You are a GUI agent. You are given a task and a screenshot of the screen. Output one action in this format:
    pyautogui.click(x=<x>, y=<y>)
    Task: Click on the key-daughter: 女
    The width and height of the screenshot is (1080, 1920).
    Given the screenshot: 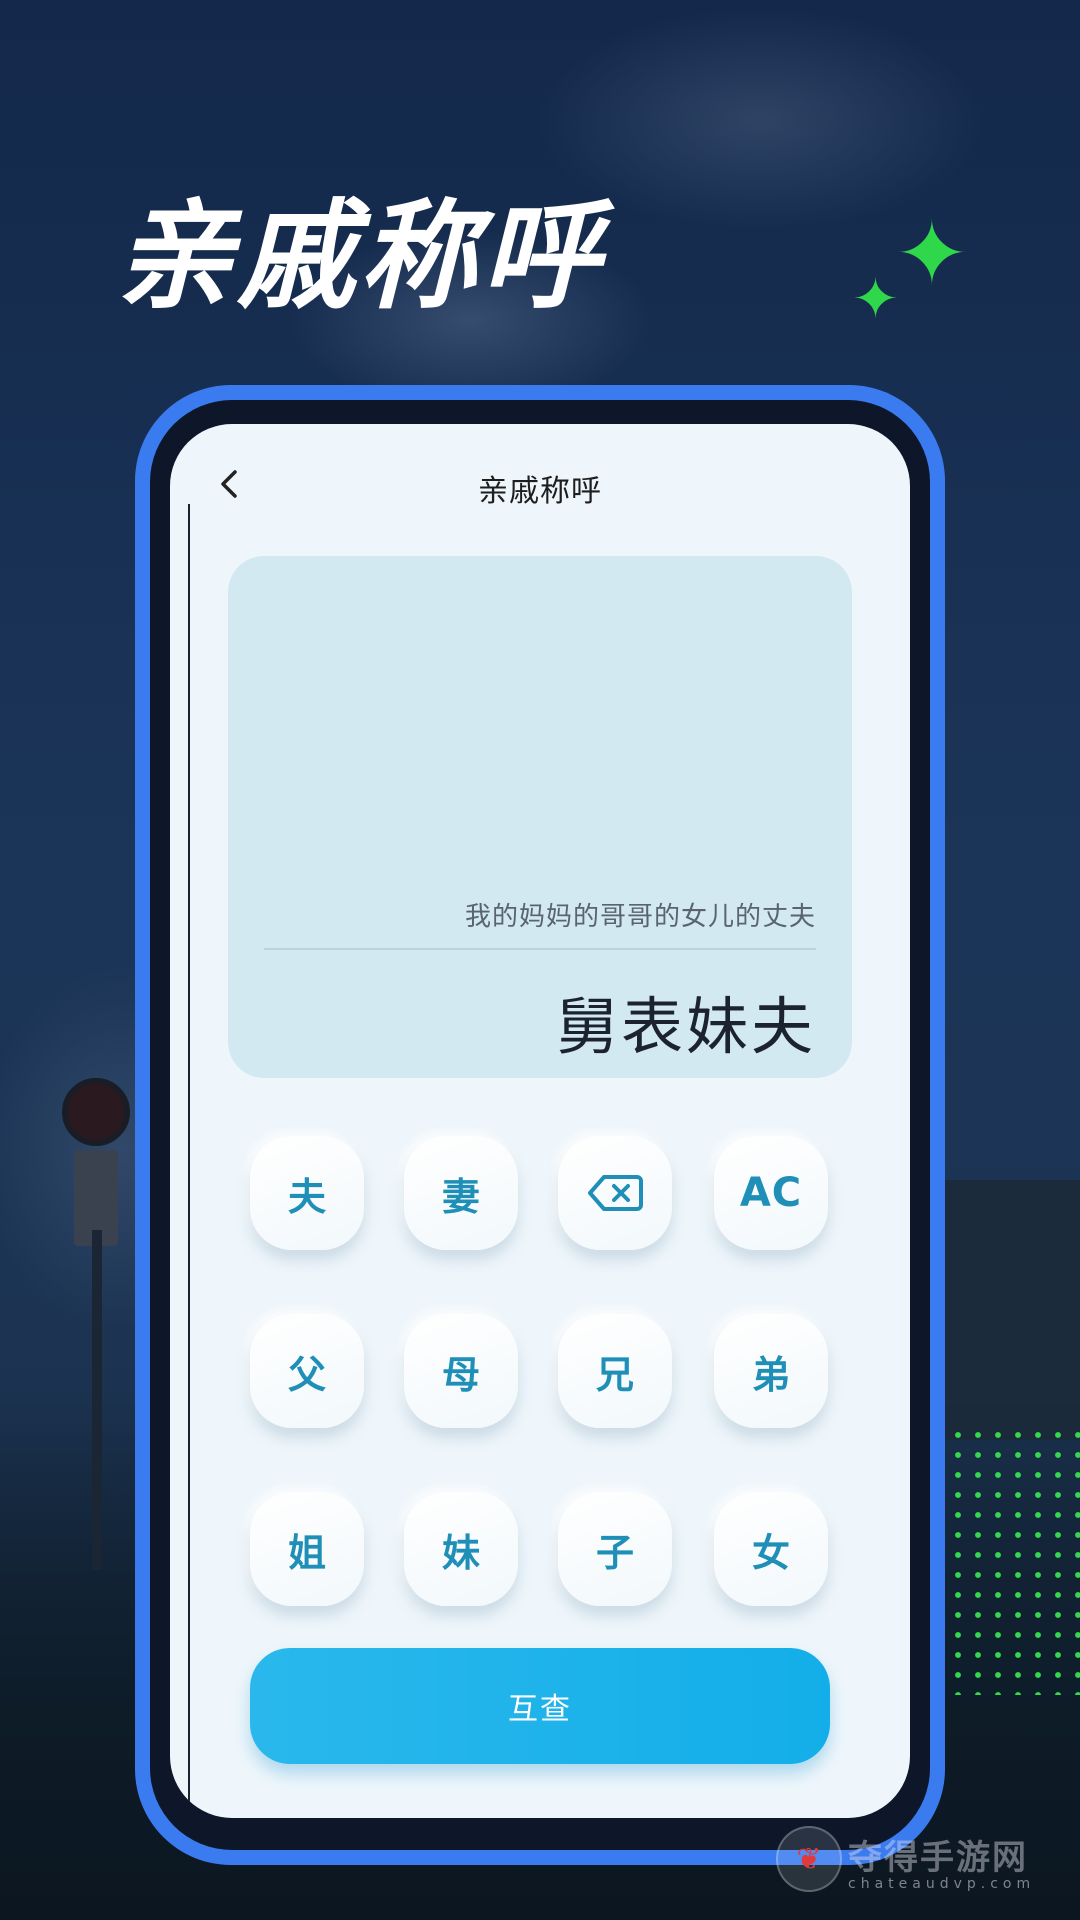 What is the action you would take?
    pyautogui.click(x=771, y=1549)
    